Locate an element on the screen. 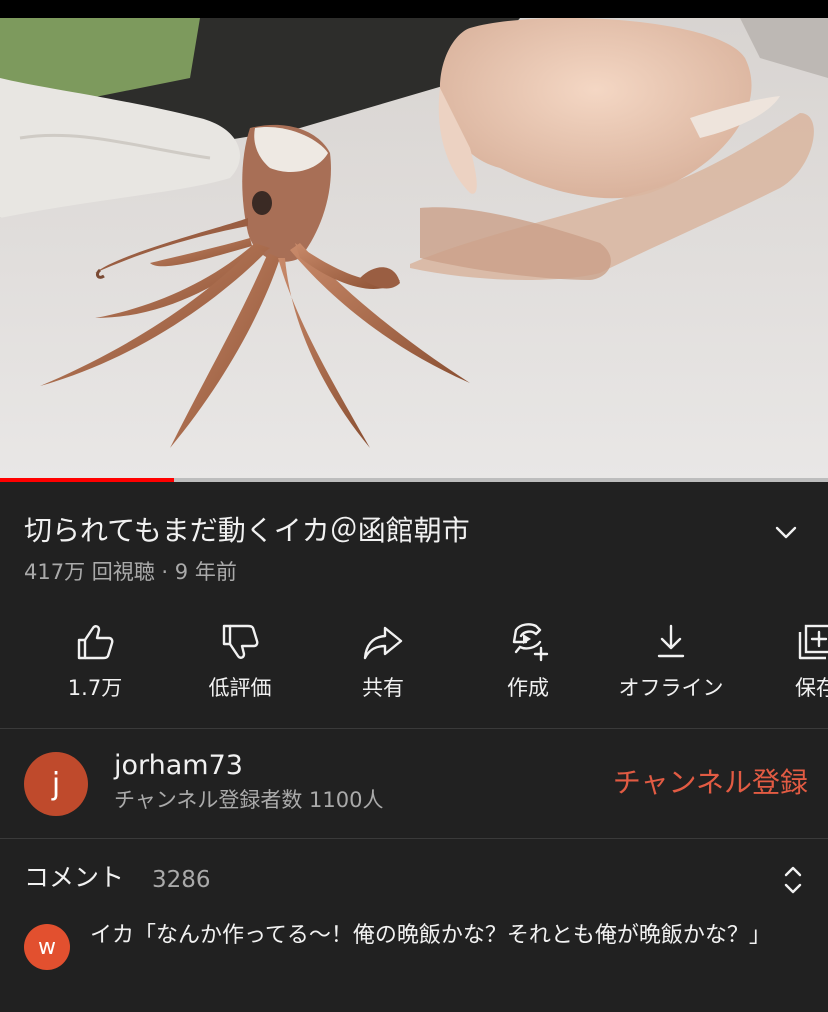  create-label: 作成 is located at coordinates (528, 688).